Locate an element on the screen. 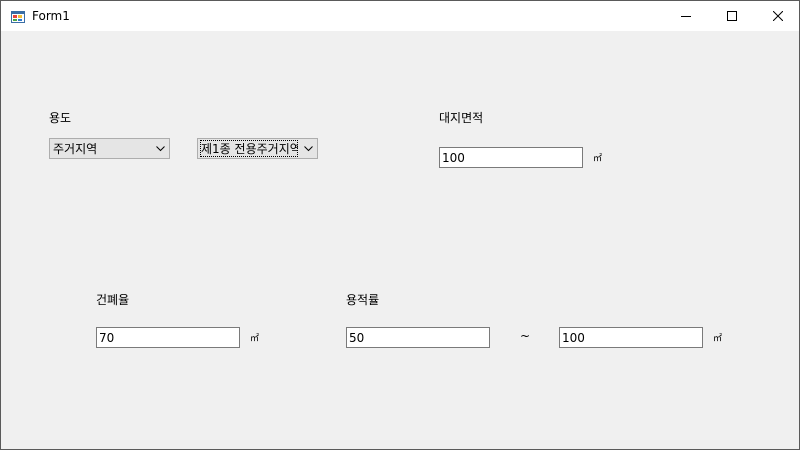  usage-zone-value: 주거지역 is located at coordinates (75, 149).